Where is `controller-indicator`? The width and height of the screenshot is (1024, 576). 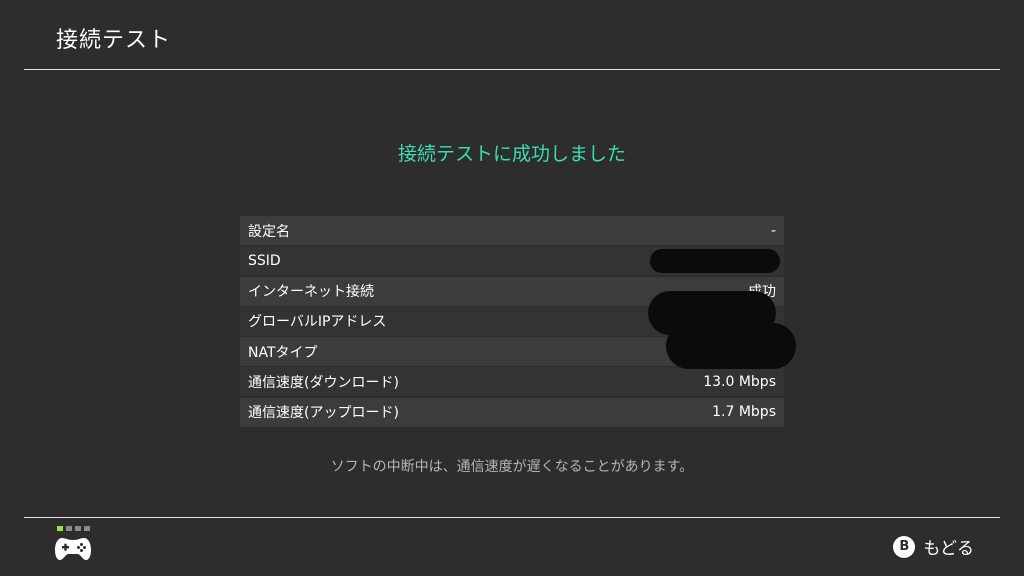
controller-indicator is located at coordinates (73, 545).